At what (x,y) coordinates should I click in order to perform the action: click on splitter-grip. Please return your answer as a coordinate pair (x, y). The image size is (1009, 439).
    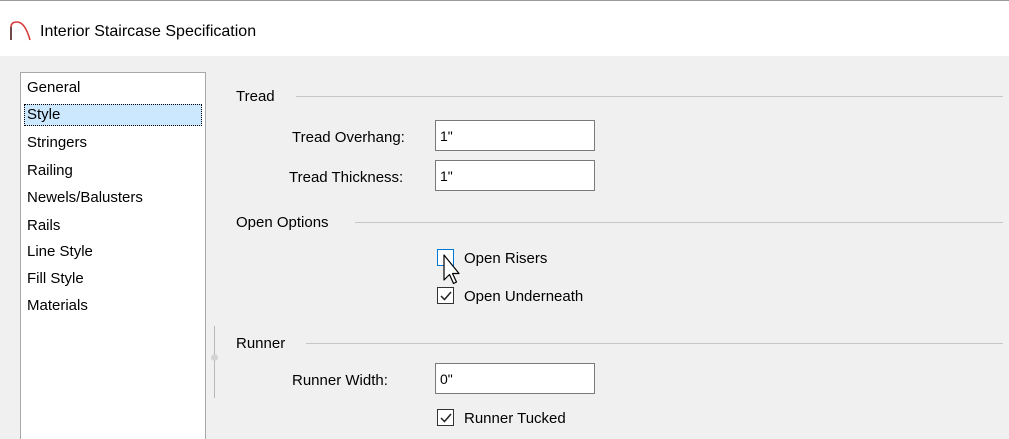
    Looking at the image, I should click on (214, 357).